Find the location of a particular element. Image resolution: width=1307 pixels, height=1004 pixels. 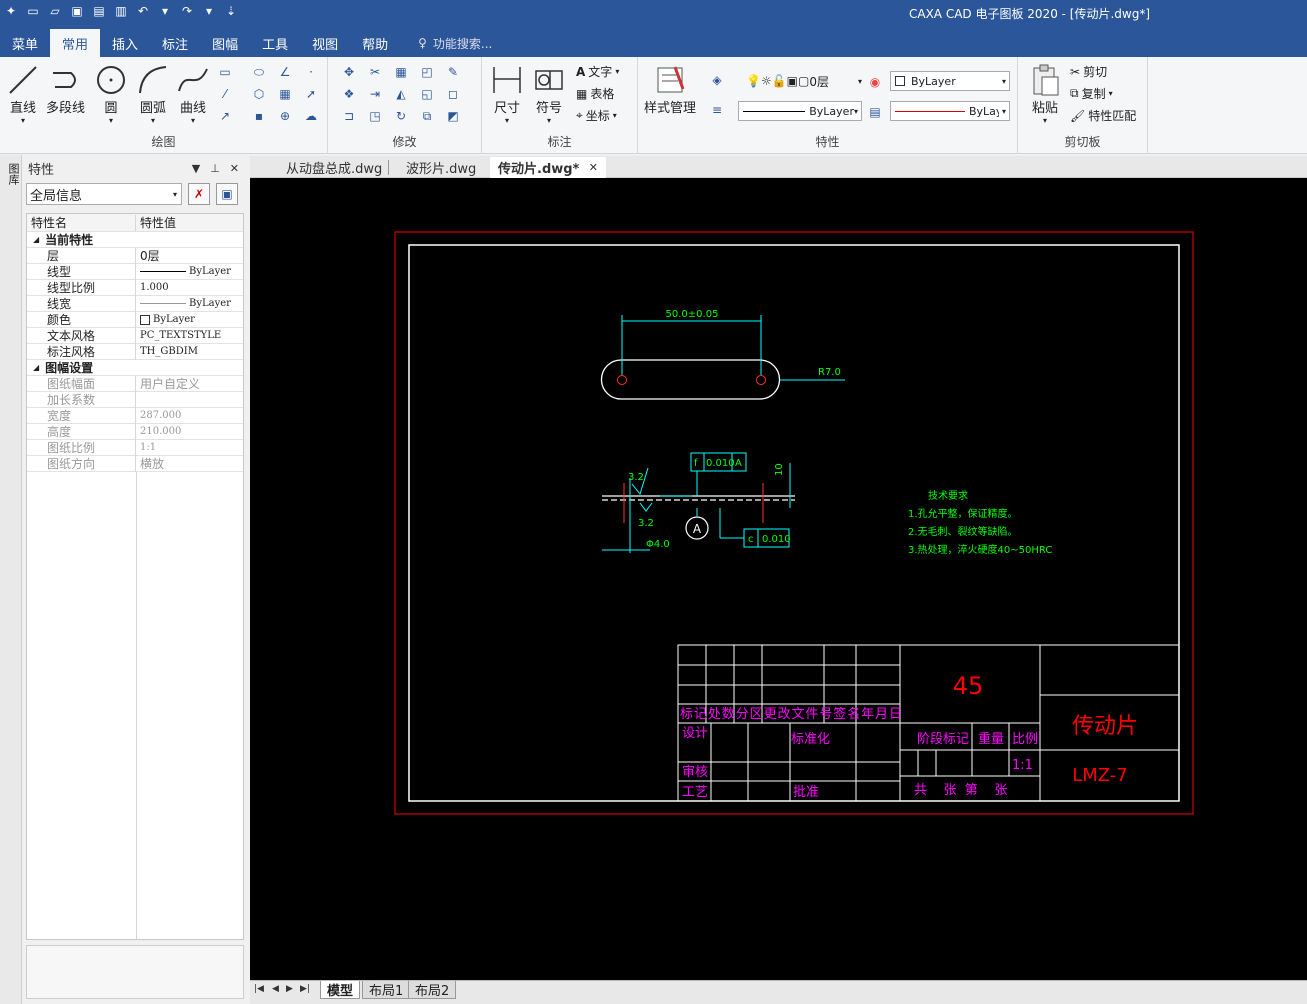

break-icon: ⧉ is located at coordinates (427, 116).